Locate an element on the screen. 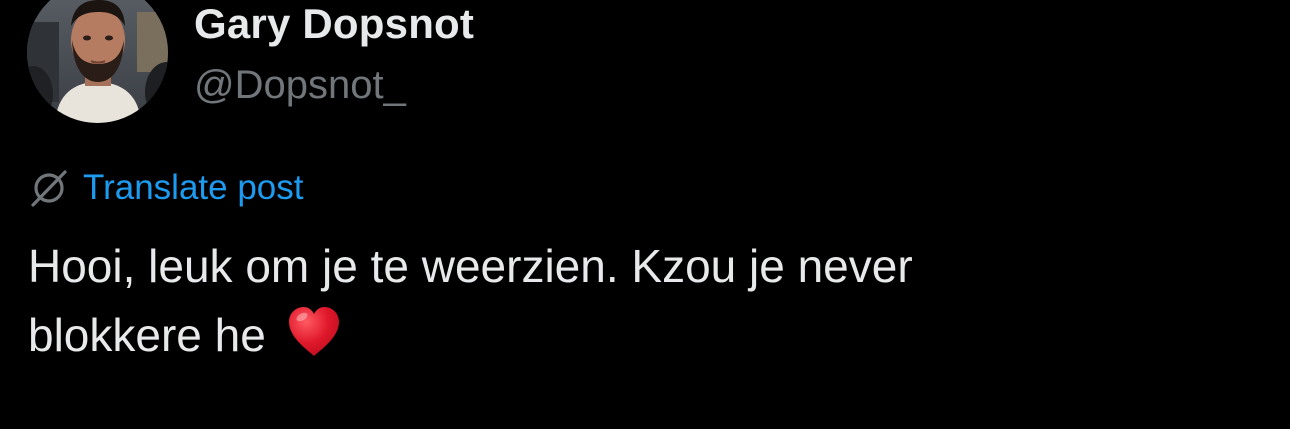 This screenshot has width=1290, height=429. author-display-name: Gary Dopsnot is located at coordinates (334, 24).